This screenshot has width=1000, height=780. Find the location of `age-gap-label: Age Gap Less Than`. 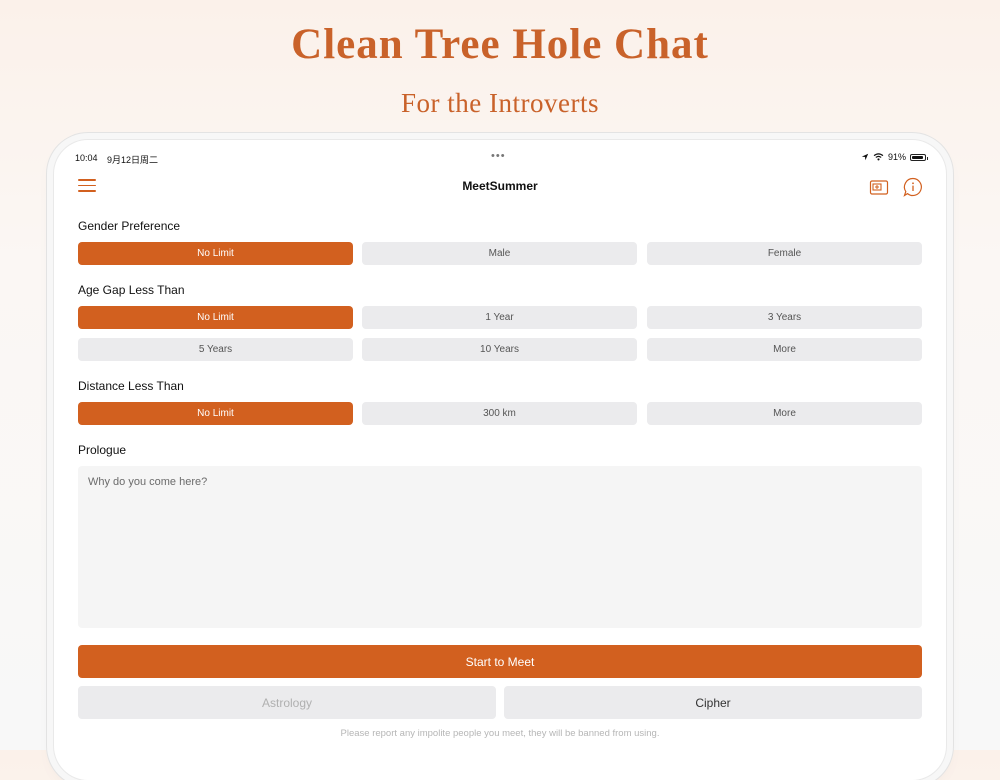

age-gap-label: Age Gap Less Than is located at coordinates (131, 290).